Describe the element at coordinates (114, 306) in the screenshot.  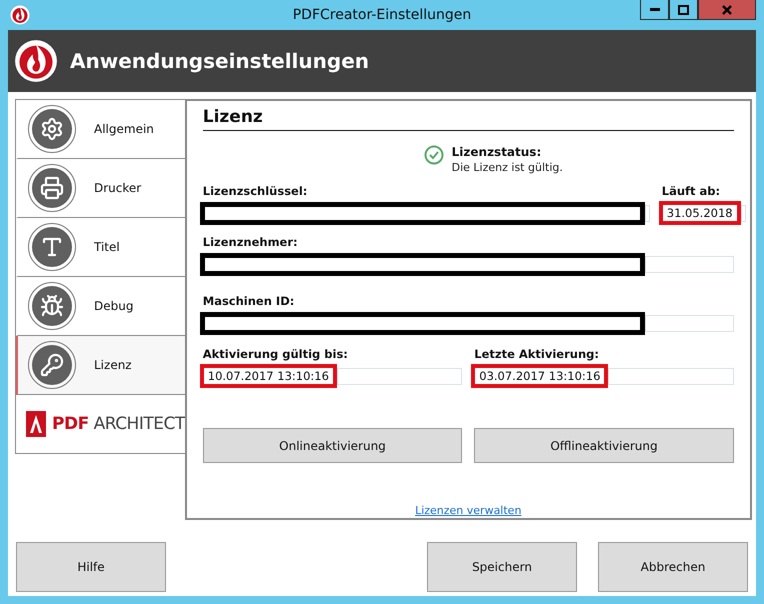
I see `sidebar-label: Debug` at that location.